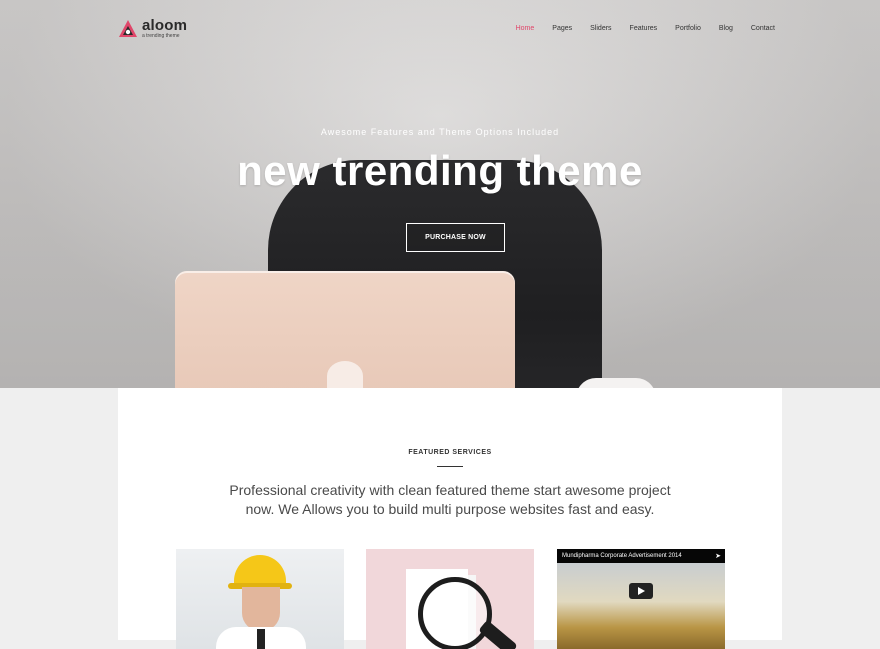  I want to click on service-card-search, so click(450, 599).